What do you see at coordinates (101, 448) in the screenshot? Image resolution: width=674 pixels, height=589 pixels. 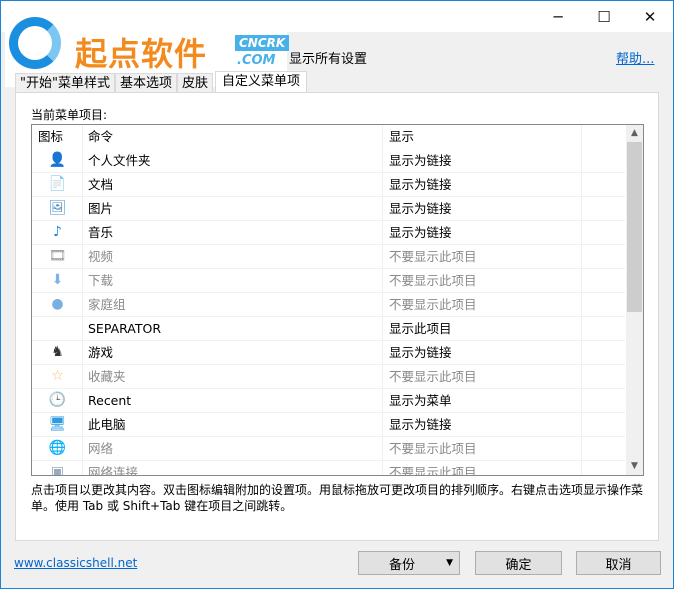 I see `command-cell: 网络` at bounding box center [101, 448].